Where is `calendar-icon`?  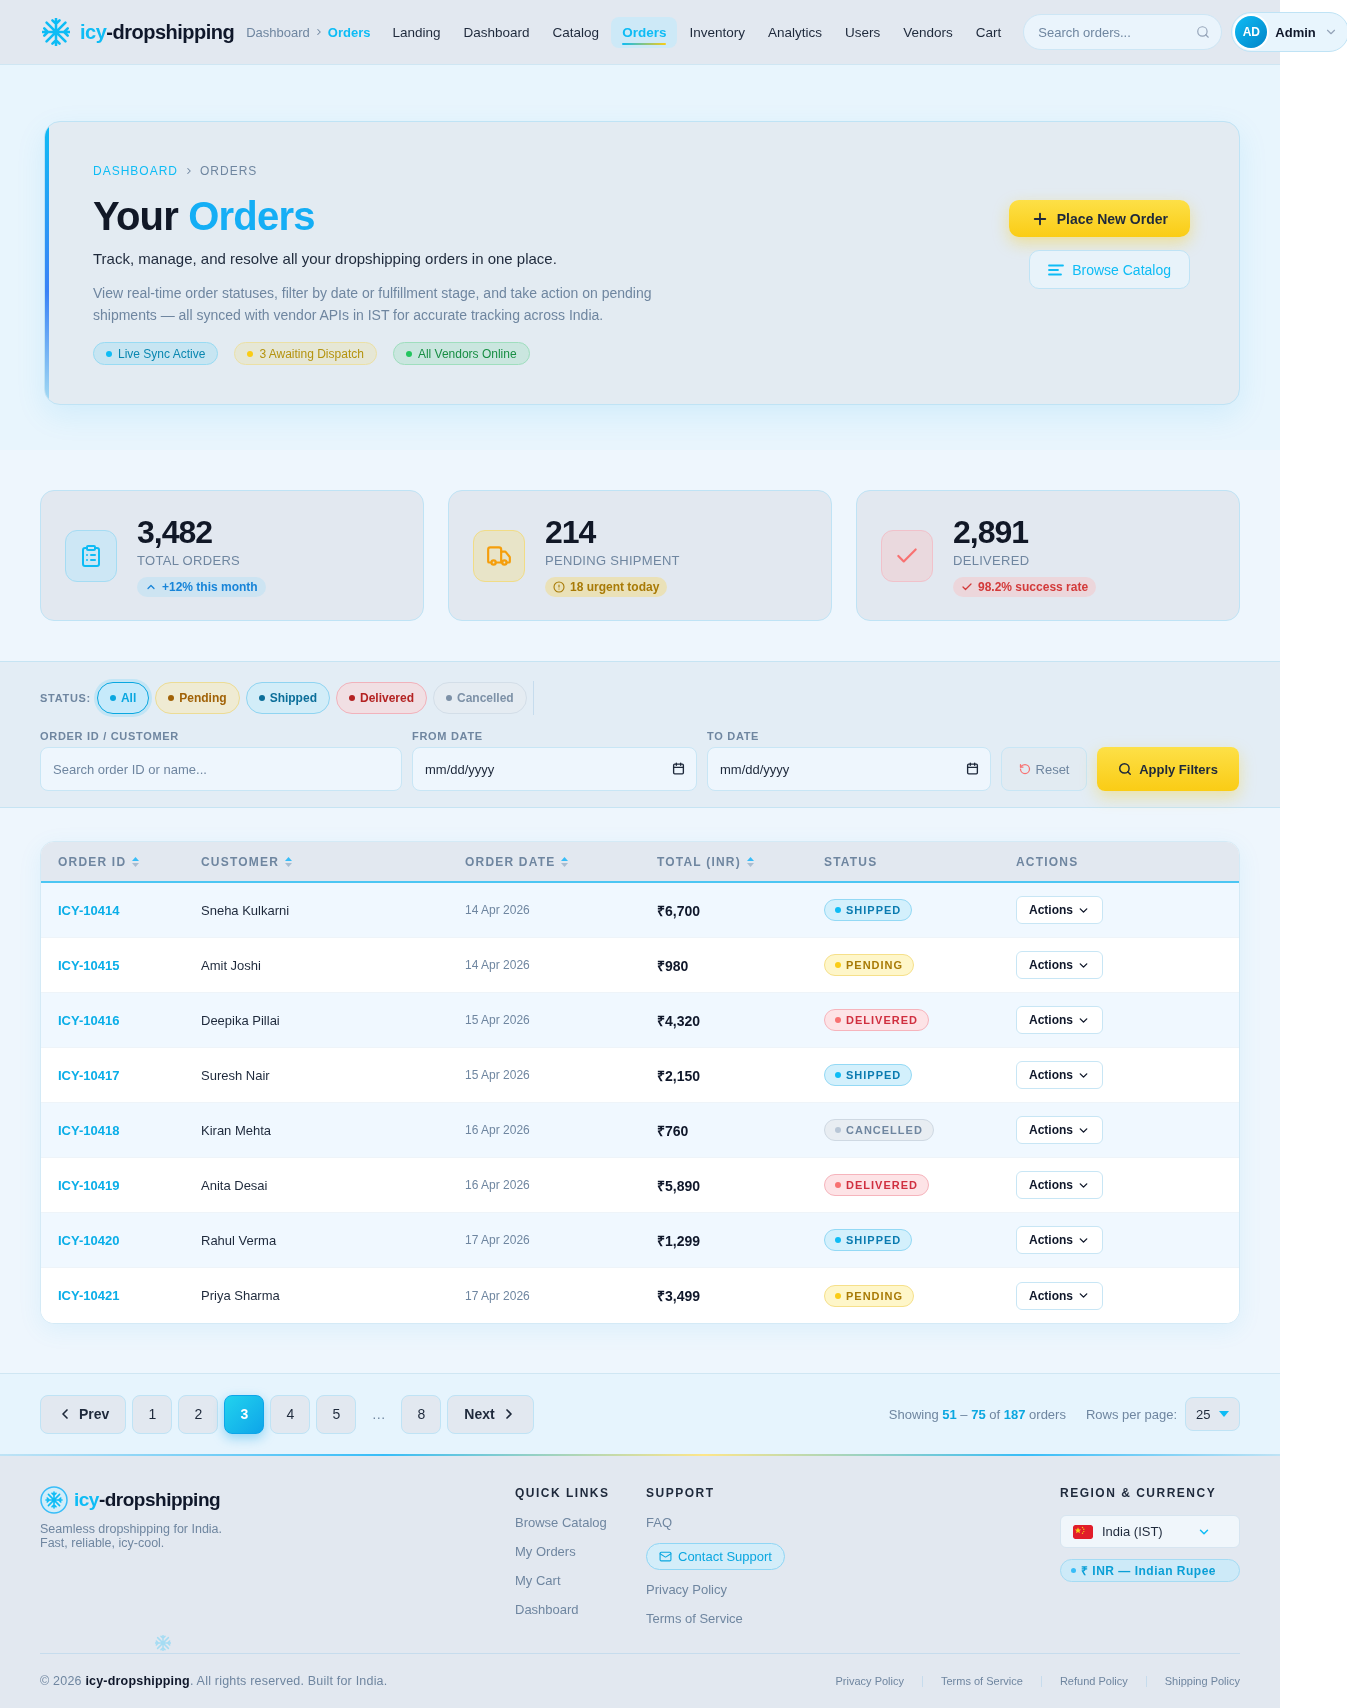 calendar-icon is located at coordinates (972, 768).